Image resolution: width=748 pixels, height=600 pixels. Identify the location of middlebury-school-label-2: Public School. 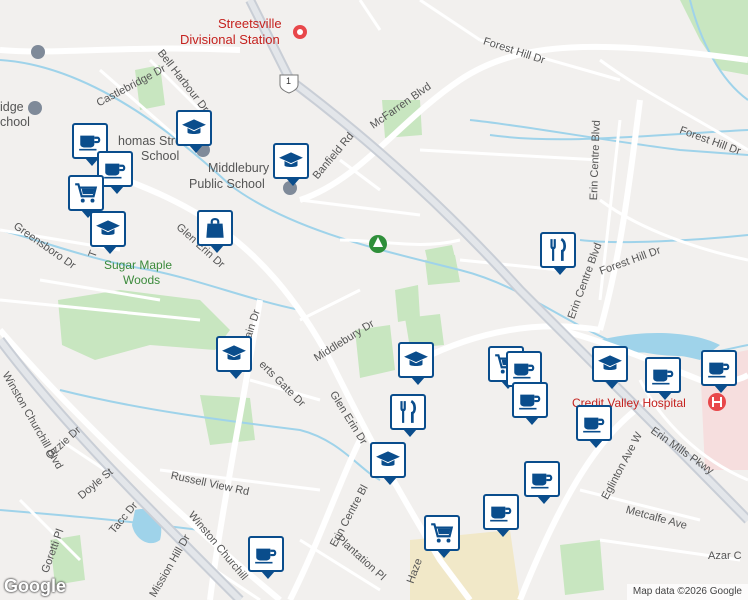
(227, 184).